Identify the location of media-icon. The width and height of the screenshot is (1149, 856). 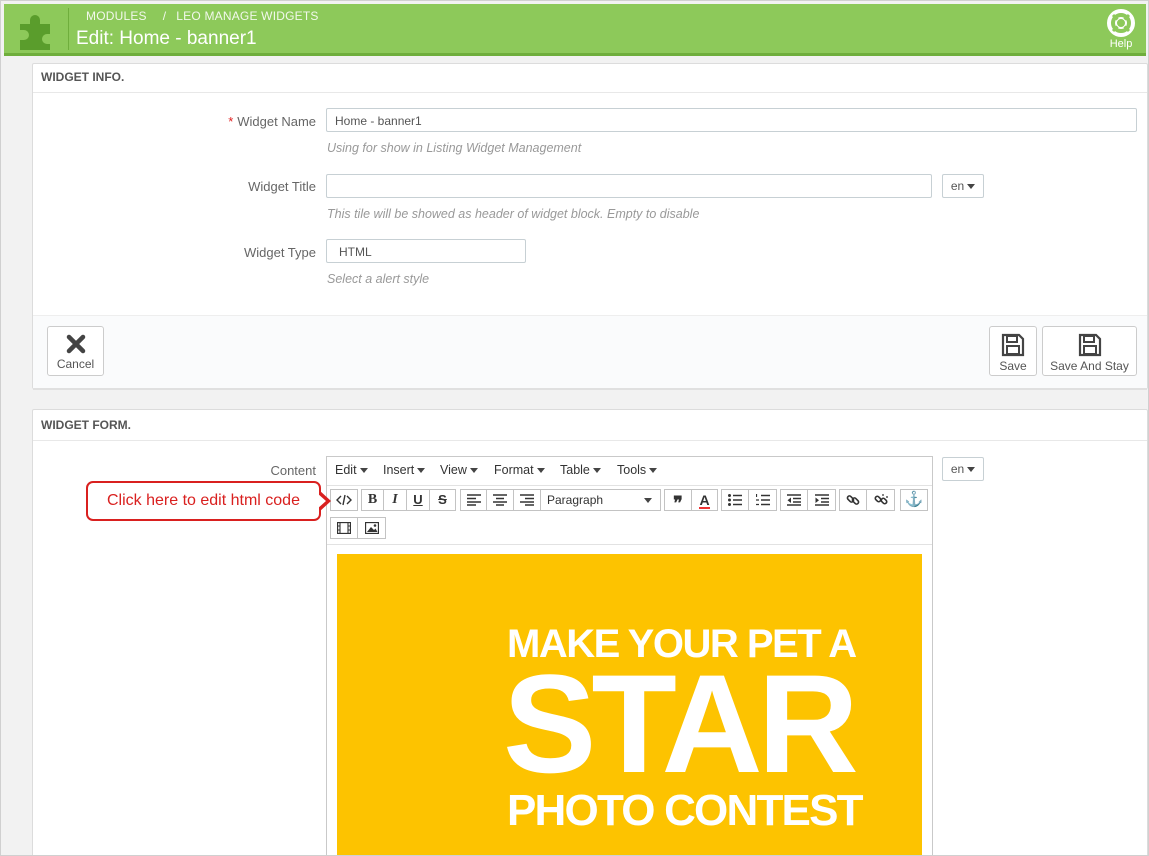
(344, 528).